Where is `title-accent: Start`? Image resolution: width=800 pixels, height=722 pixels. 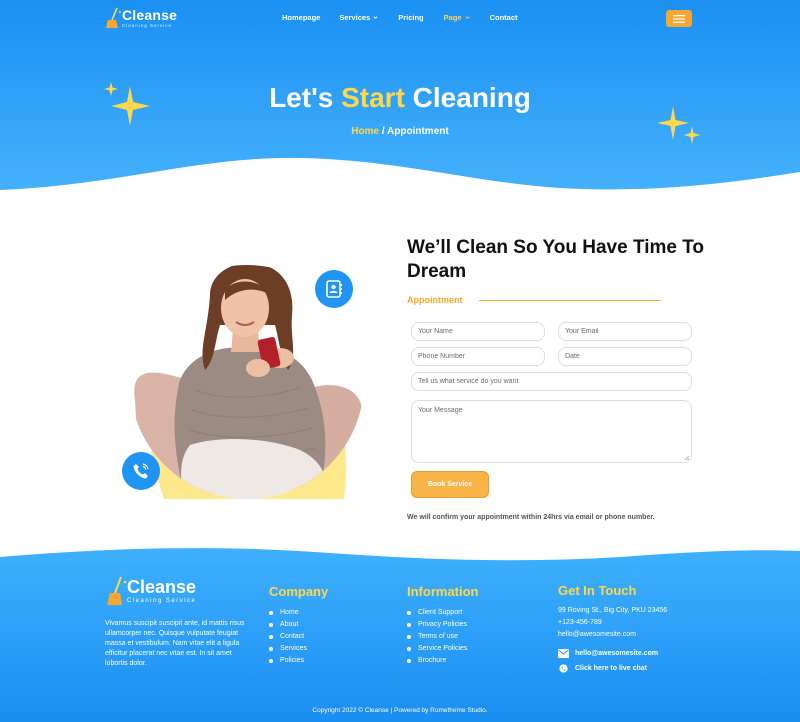 title-accent: Start is located at coordinates (373, 97).